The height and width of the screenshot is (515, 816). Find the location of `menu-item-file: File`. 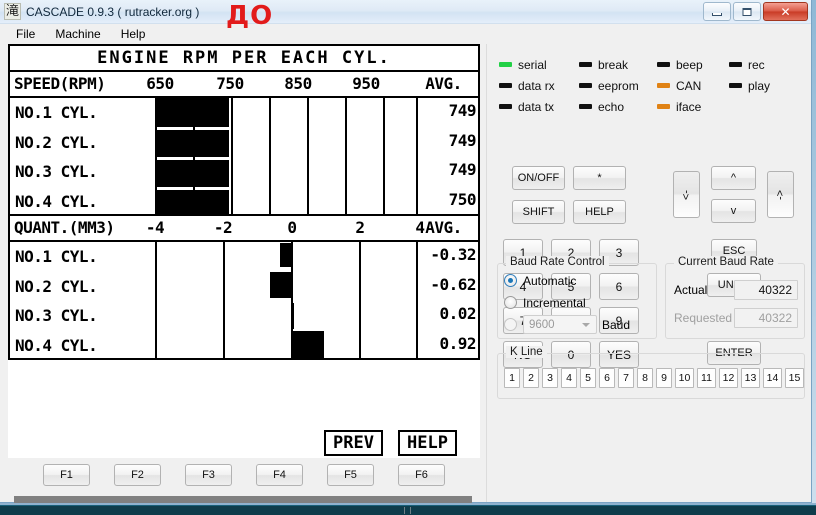

menu-item-file: File is located at coordinates (25, 34).